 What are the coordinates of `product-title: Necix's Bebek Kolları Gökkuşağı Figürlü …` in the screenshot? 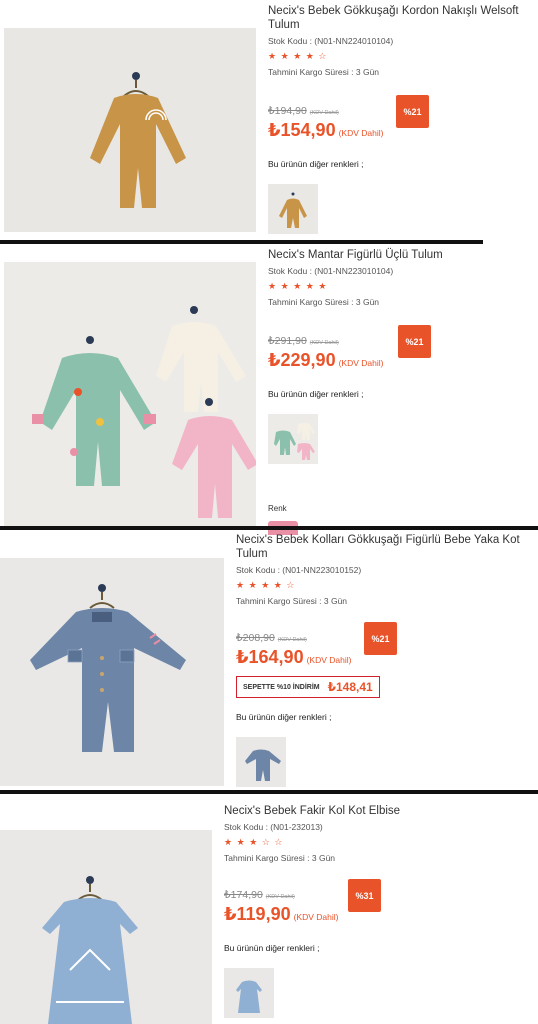 It's located at (384, 547).